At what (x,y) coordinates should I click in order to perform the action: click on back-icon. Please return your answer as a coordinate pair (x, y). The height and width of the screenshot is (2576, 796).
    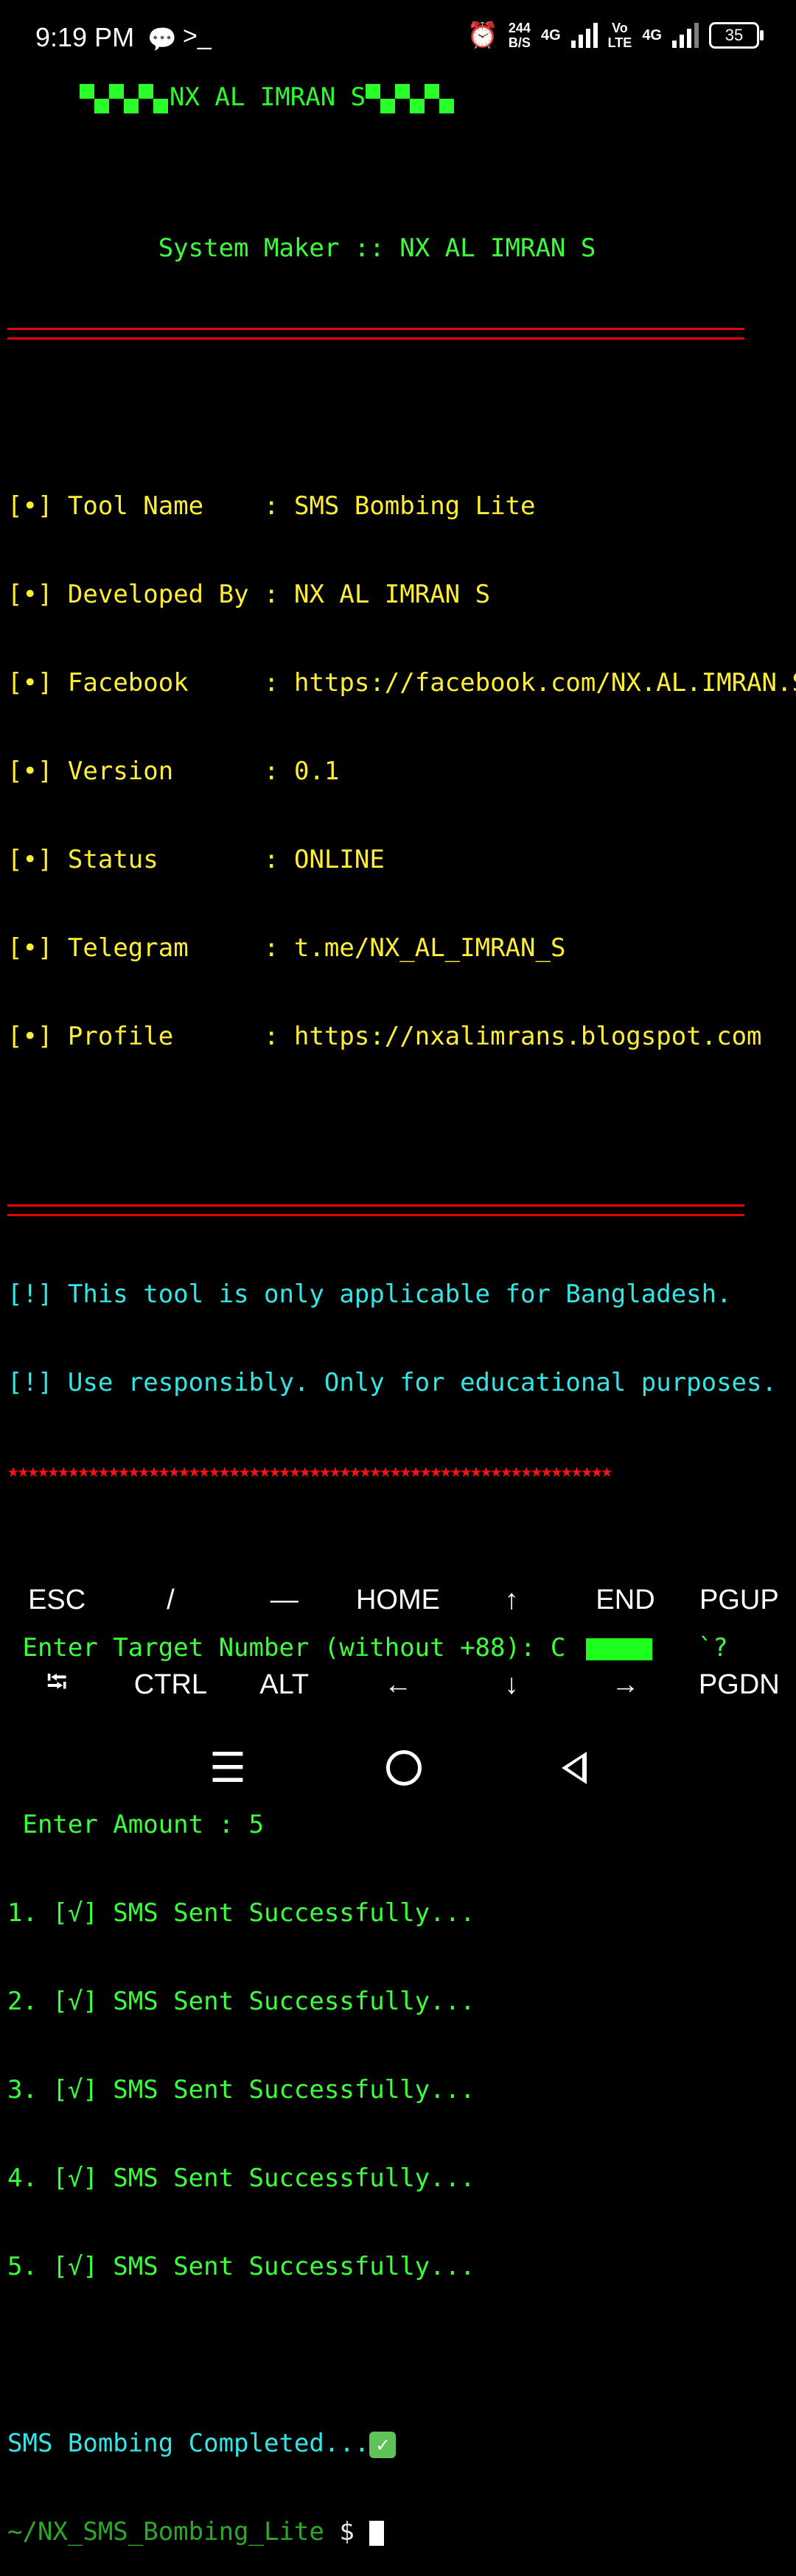
    Looking at the image, I should click on (575, 1768).